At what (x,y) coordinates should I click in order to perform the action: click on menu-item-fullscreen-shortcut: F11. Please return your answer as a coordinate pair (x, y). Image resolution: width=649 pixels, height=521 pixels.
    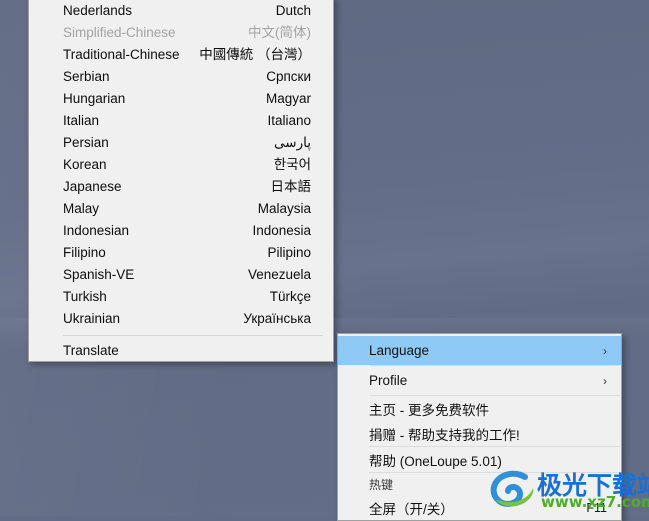
    Looking at the image, I should click on (596, 507).